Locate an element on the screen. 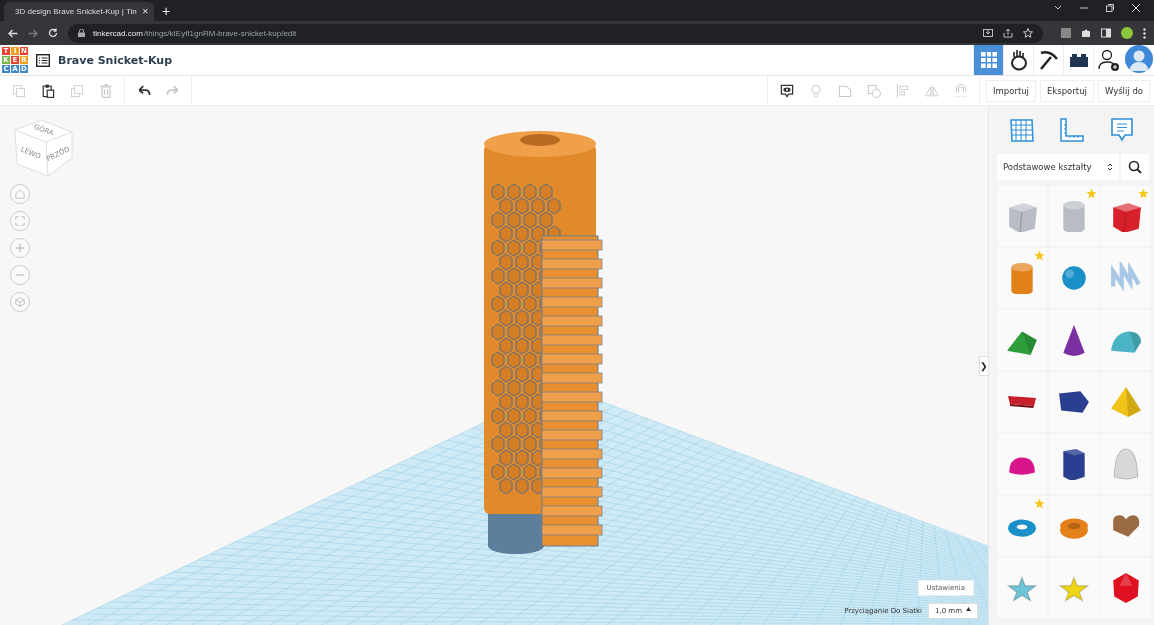 Image resolution: width=1154 pixels, height=625 pixels. delete-icon is located at coordinates (105, 90).